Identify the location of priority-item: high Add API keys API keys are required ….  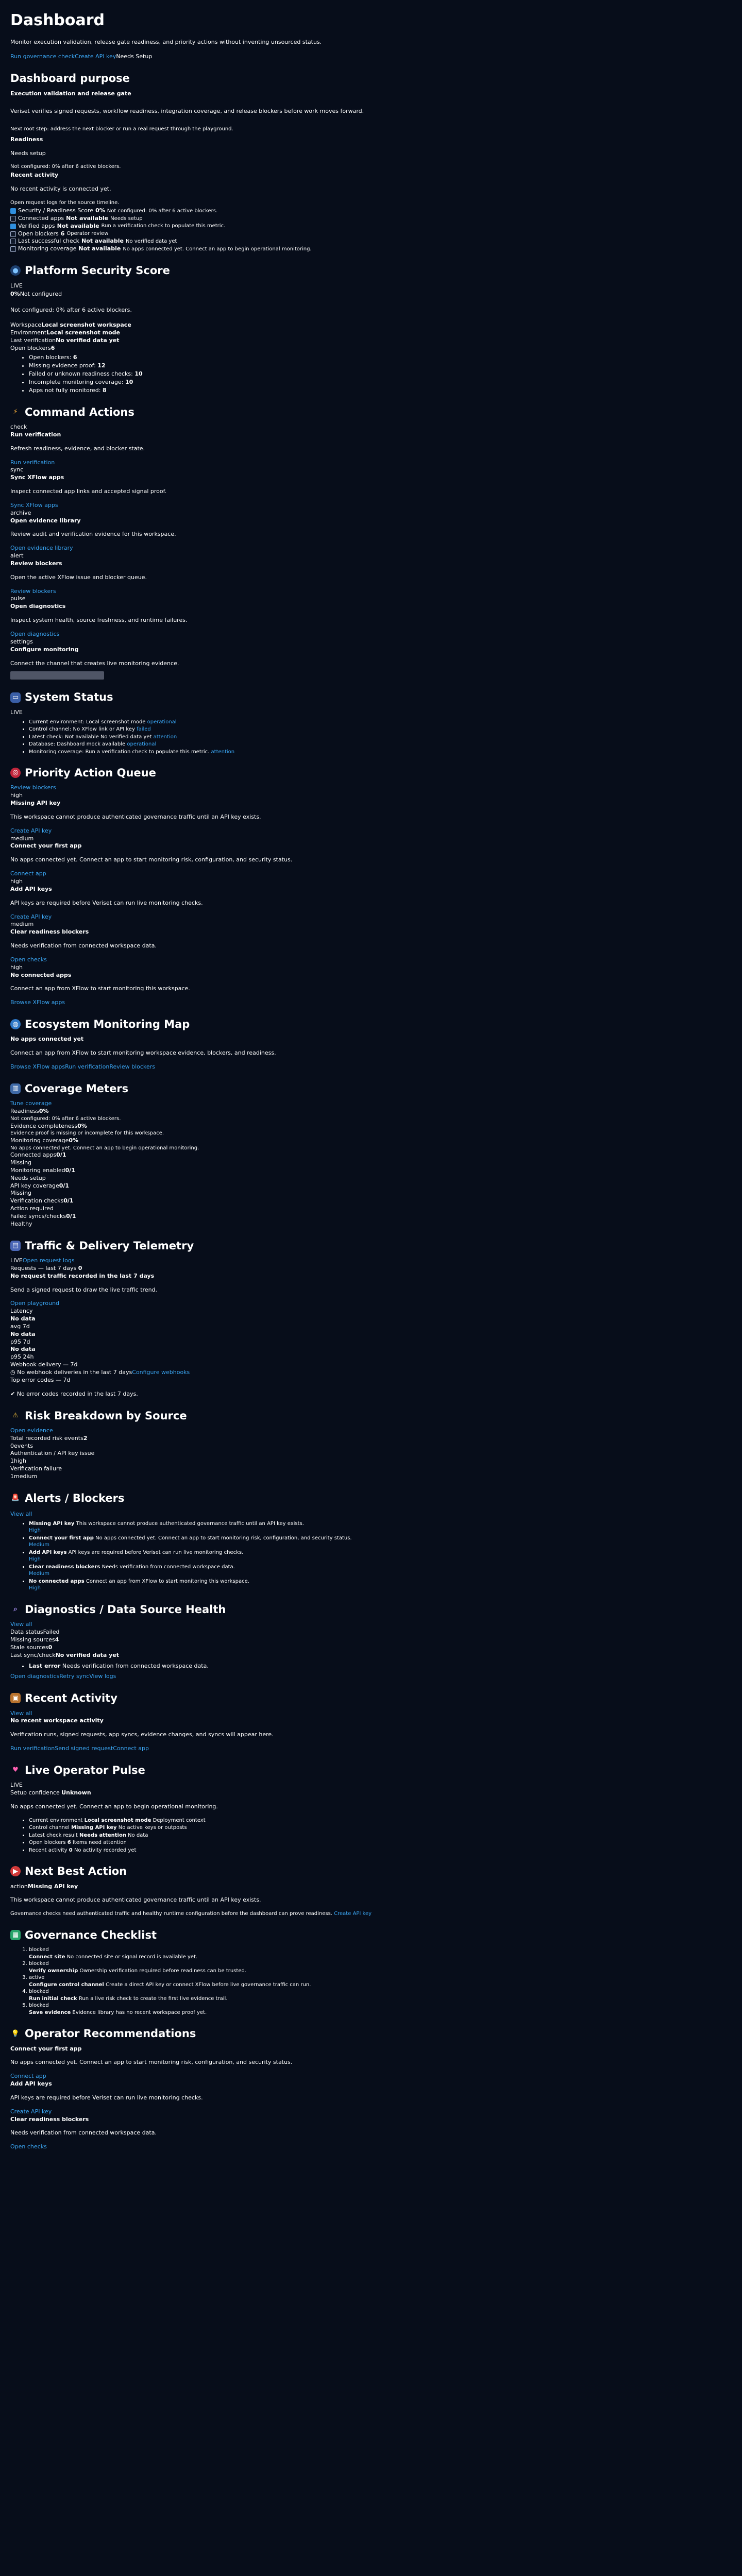
(106, 899).